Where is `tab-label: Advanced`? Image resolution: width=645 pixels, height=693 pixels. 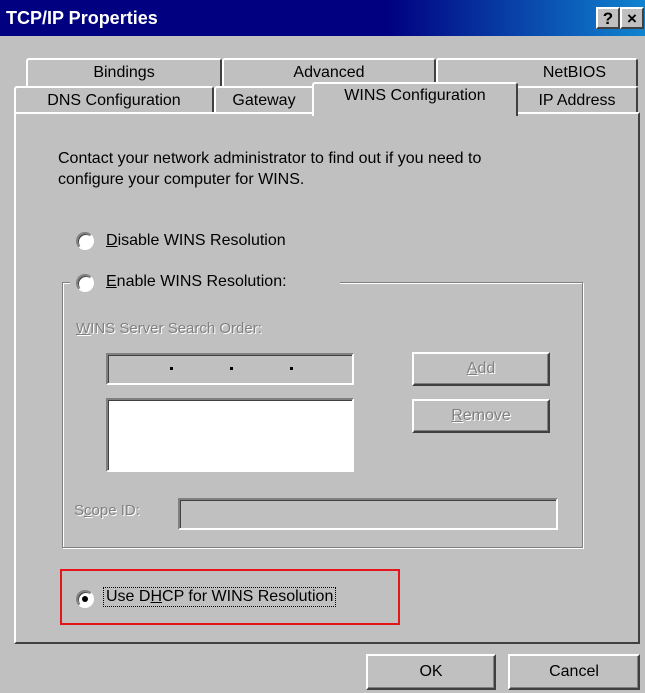 tab-label: Advanced is located at coordinates (329, 72).